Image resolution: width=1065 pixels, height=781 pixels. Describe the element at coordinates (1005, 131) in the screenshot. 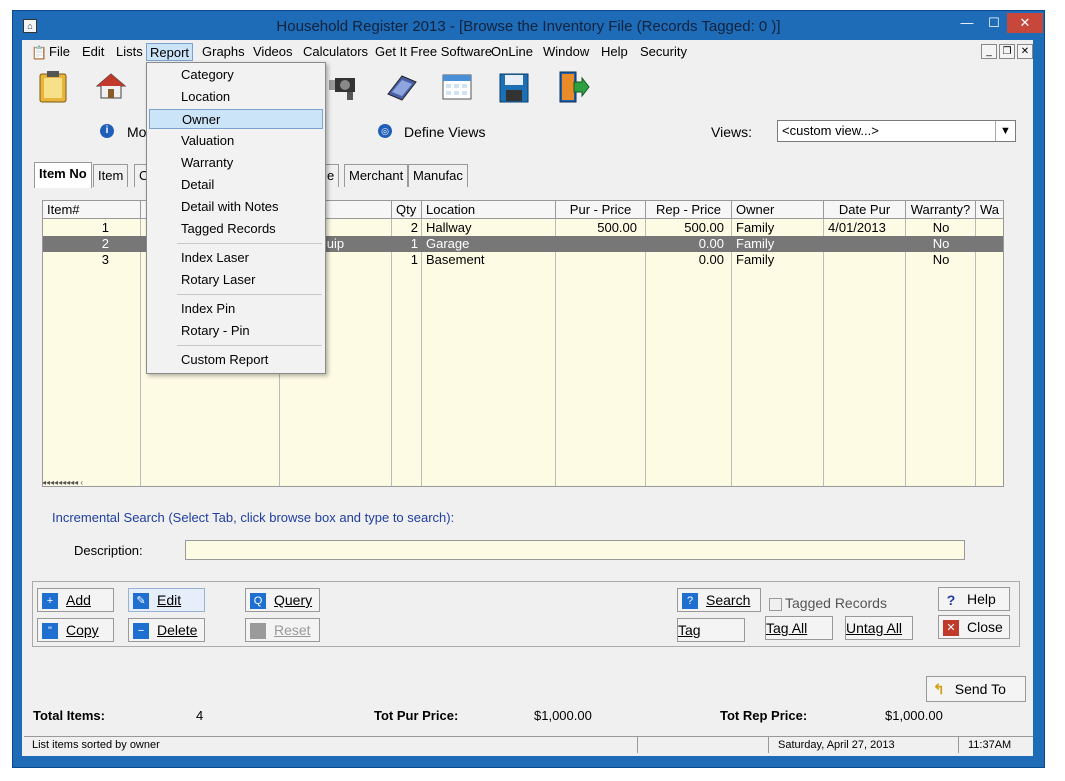

I see `chevron-down-icon: ▼` at that location.